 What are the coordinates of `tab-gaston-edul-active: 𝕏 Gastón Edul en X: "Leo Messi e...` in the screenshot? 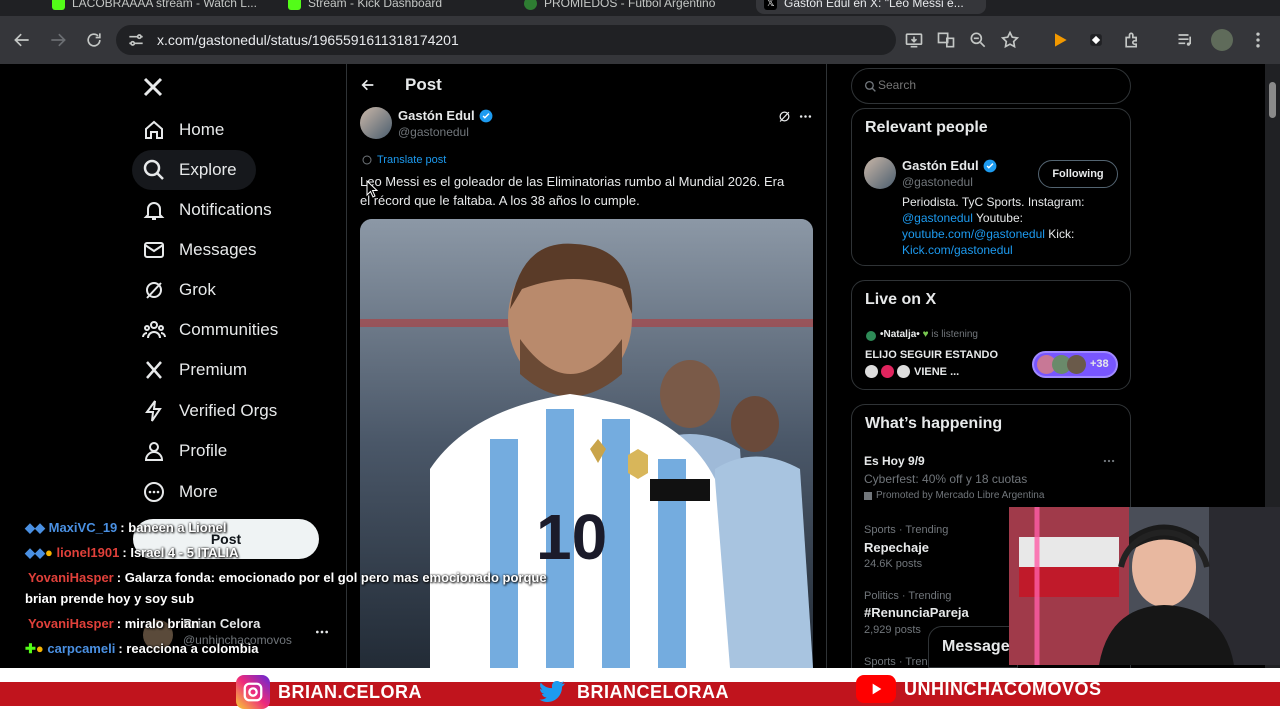 It's located at (871, 7).